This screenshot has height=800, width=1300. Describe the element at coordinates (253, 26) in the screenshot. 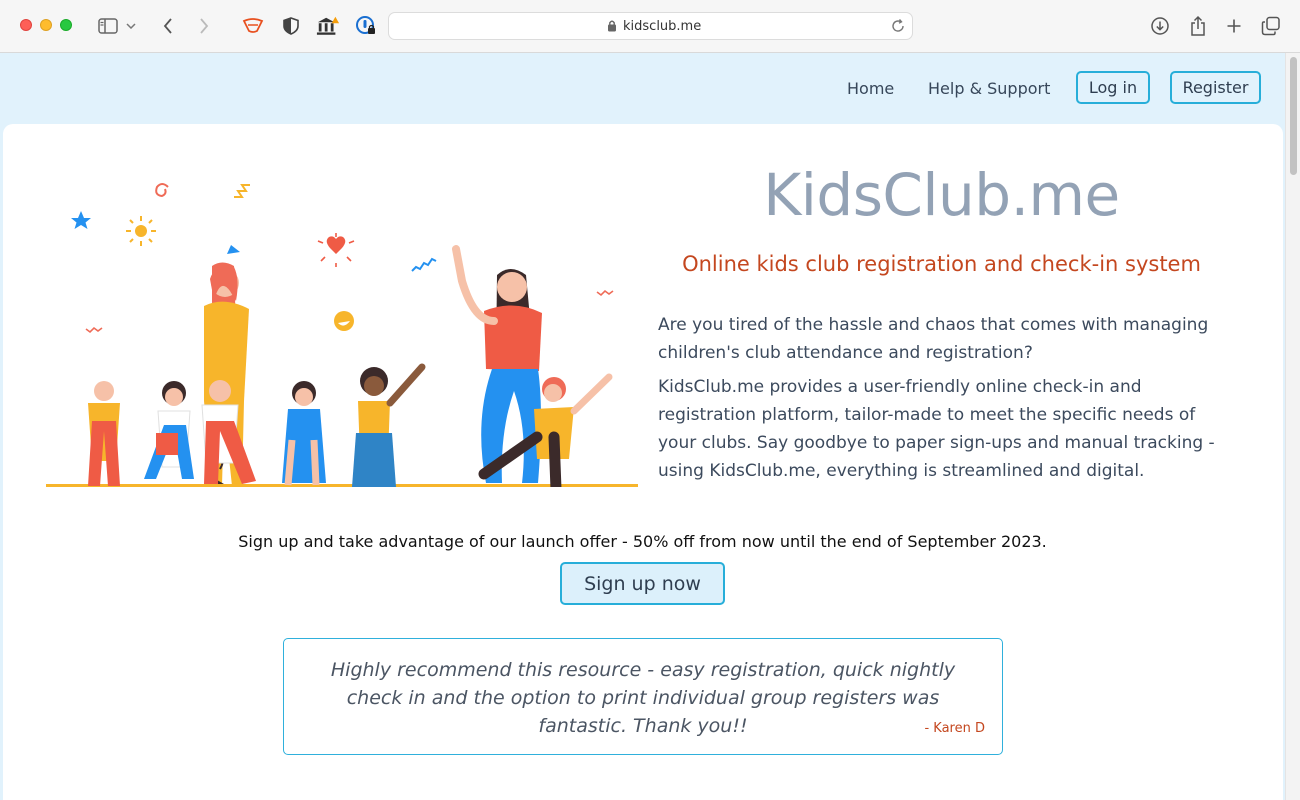

I see `extension-icon` at that location.